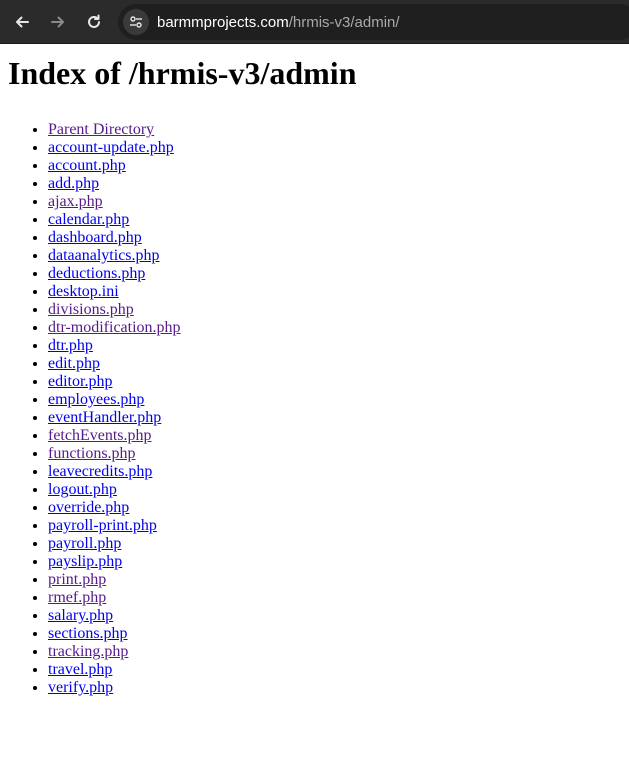 The height and width of the screenshot is (776, 629). What do you see at coordinates (334, 544) in the screenshot?
I see `list-item: payroll.php` at bounding box center [334, 544].